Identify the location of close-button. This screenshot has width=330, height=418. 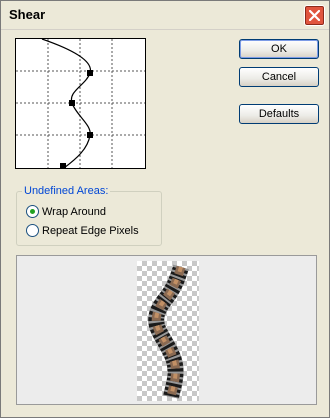
(314, 15).